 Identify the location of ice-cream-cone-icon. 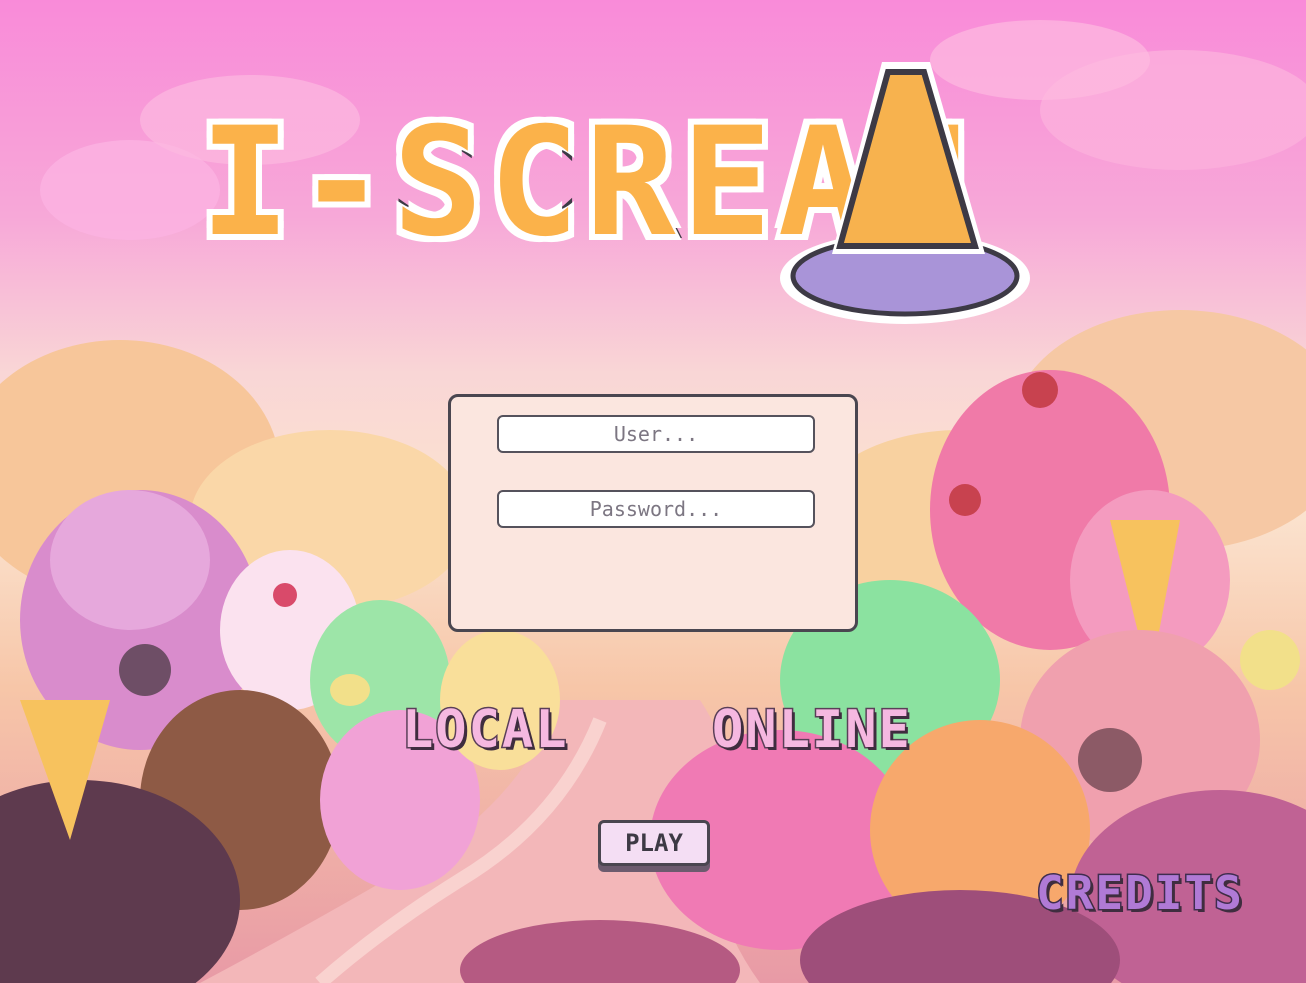
(905, 193).